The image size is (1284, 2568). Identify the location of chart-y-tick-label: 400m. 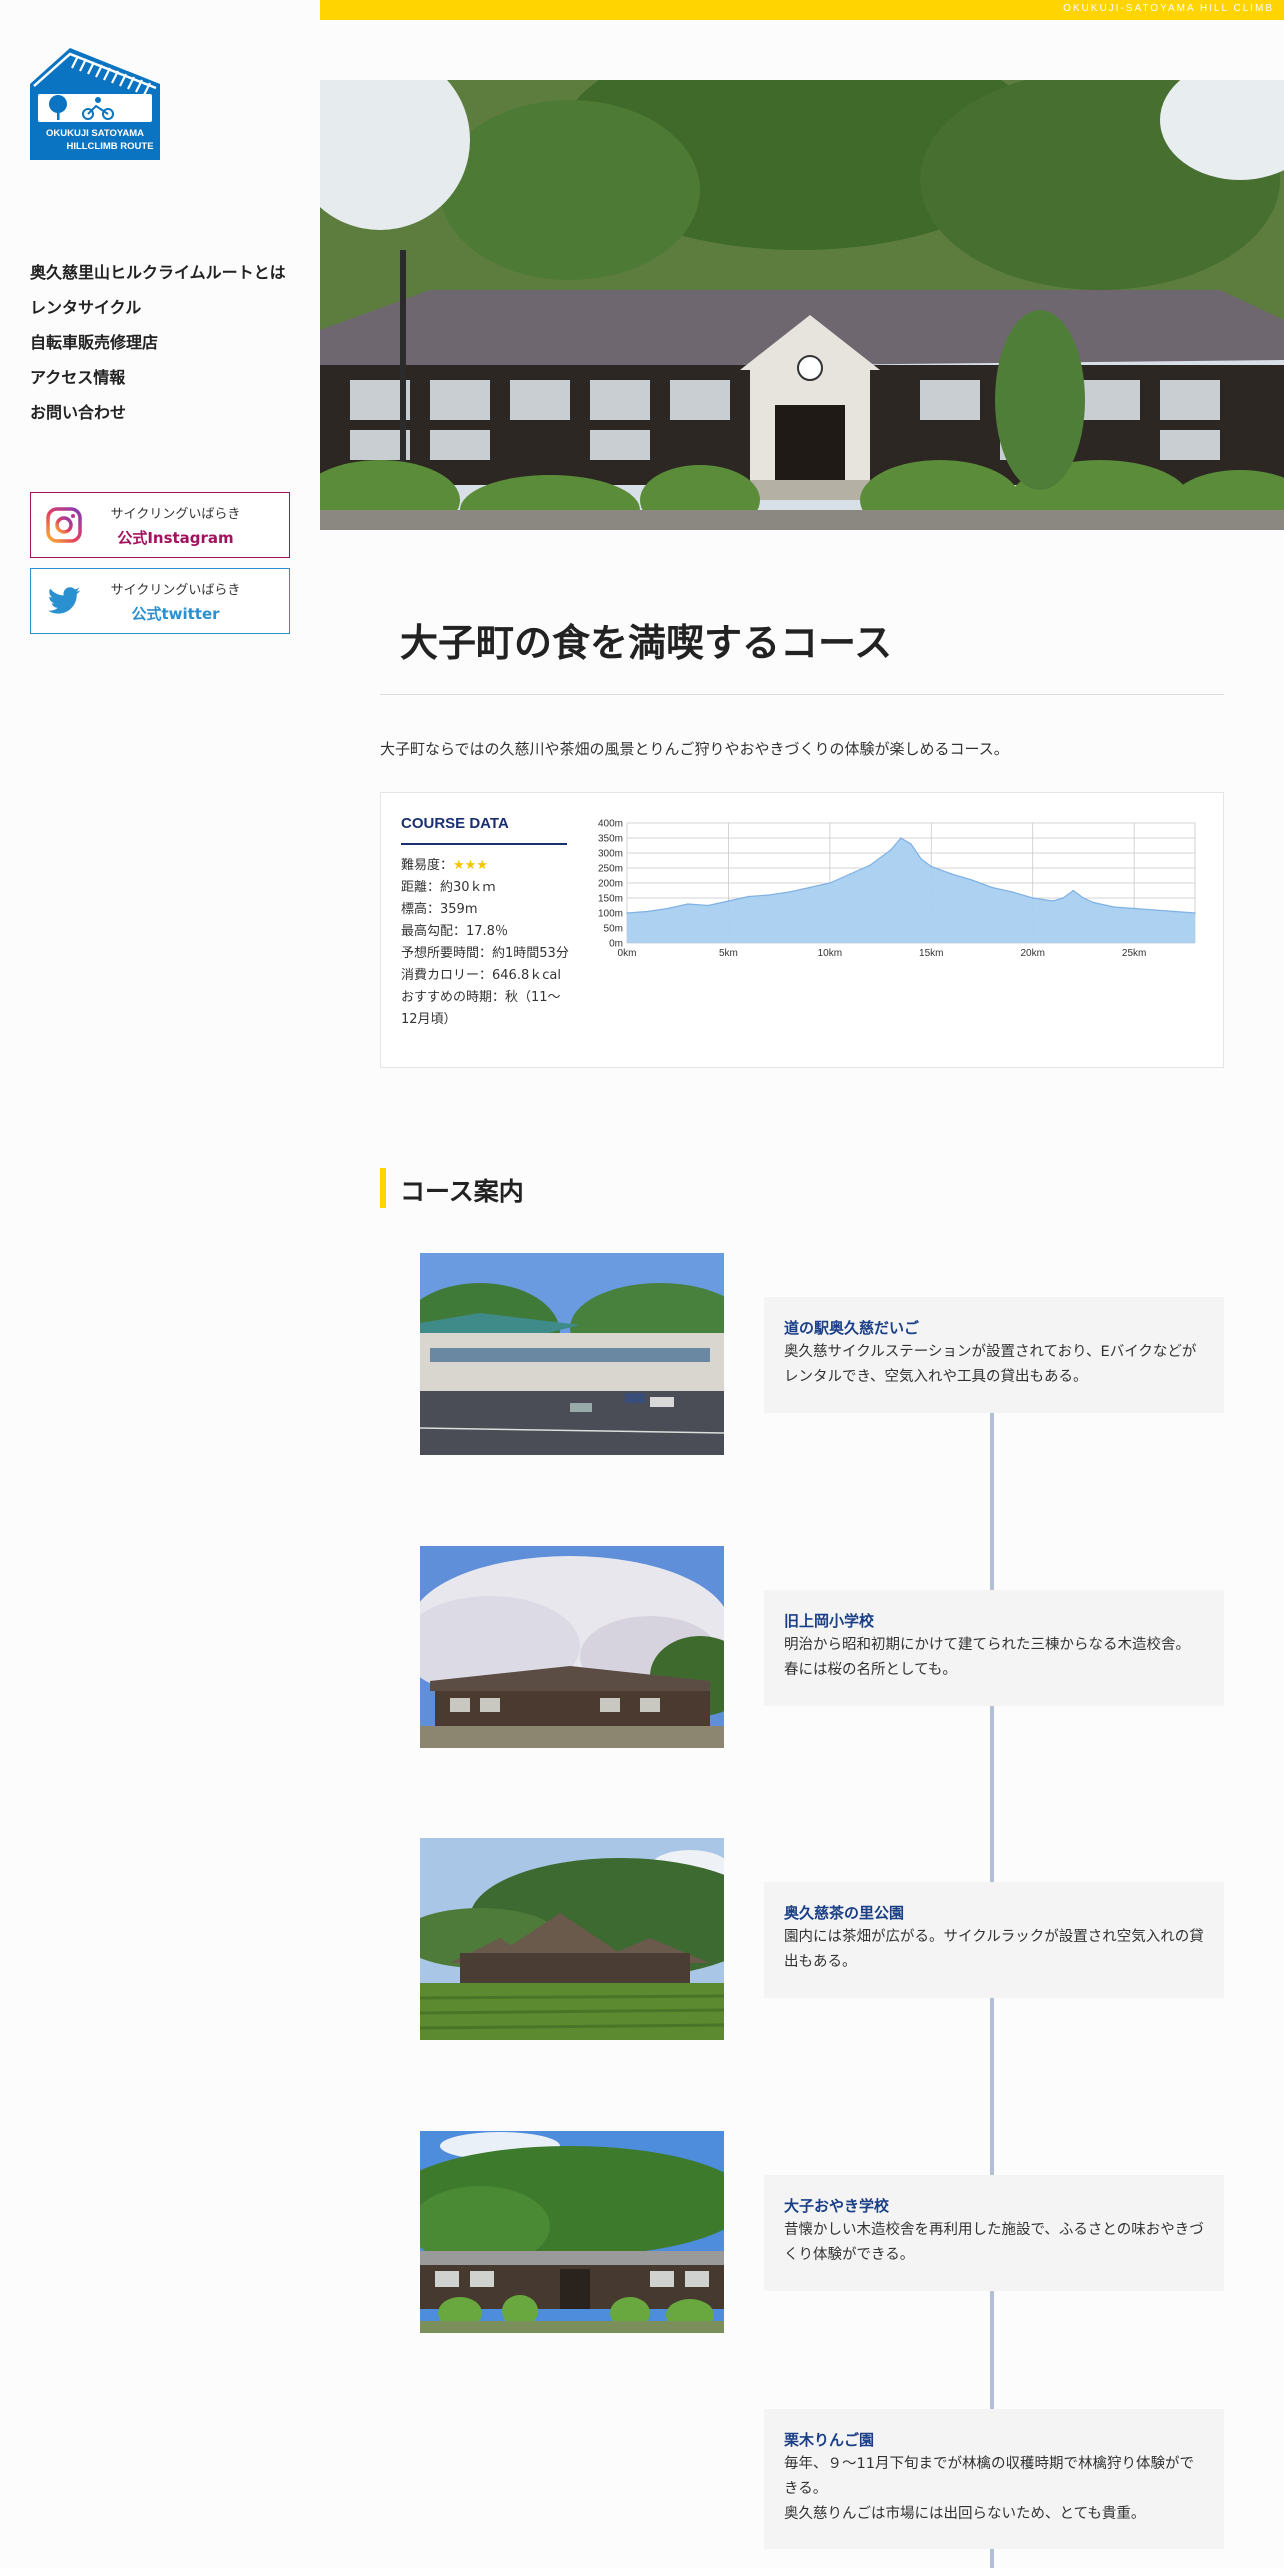
(610, 824).